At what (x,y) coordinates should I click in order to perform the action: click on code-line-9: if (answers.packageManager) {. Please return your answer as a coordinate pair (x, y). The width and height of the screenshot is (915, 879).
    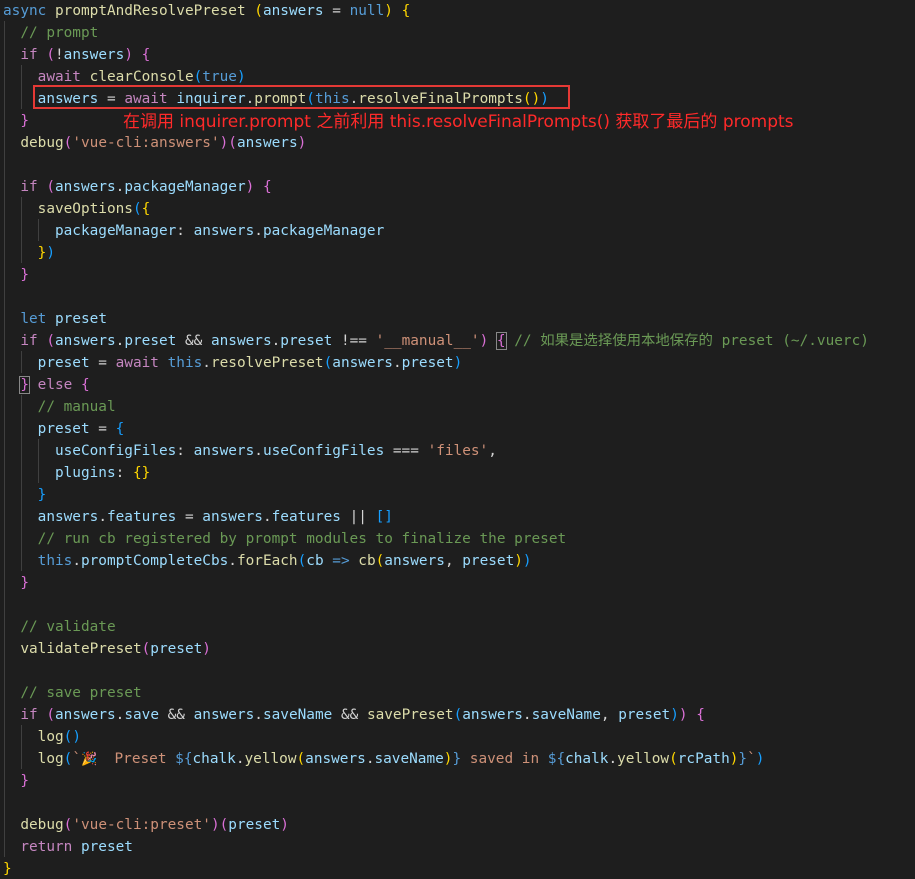
    Looking at the image, I should click on (146, 187).